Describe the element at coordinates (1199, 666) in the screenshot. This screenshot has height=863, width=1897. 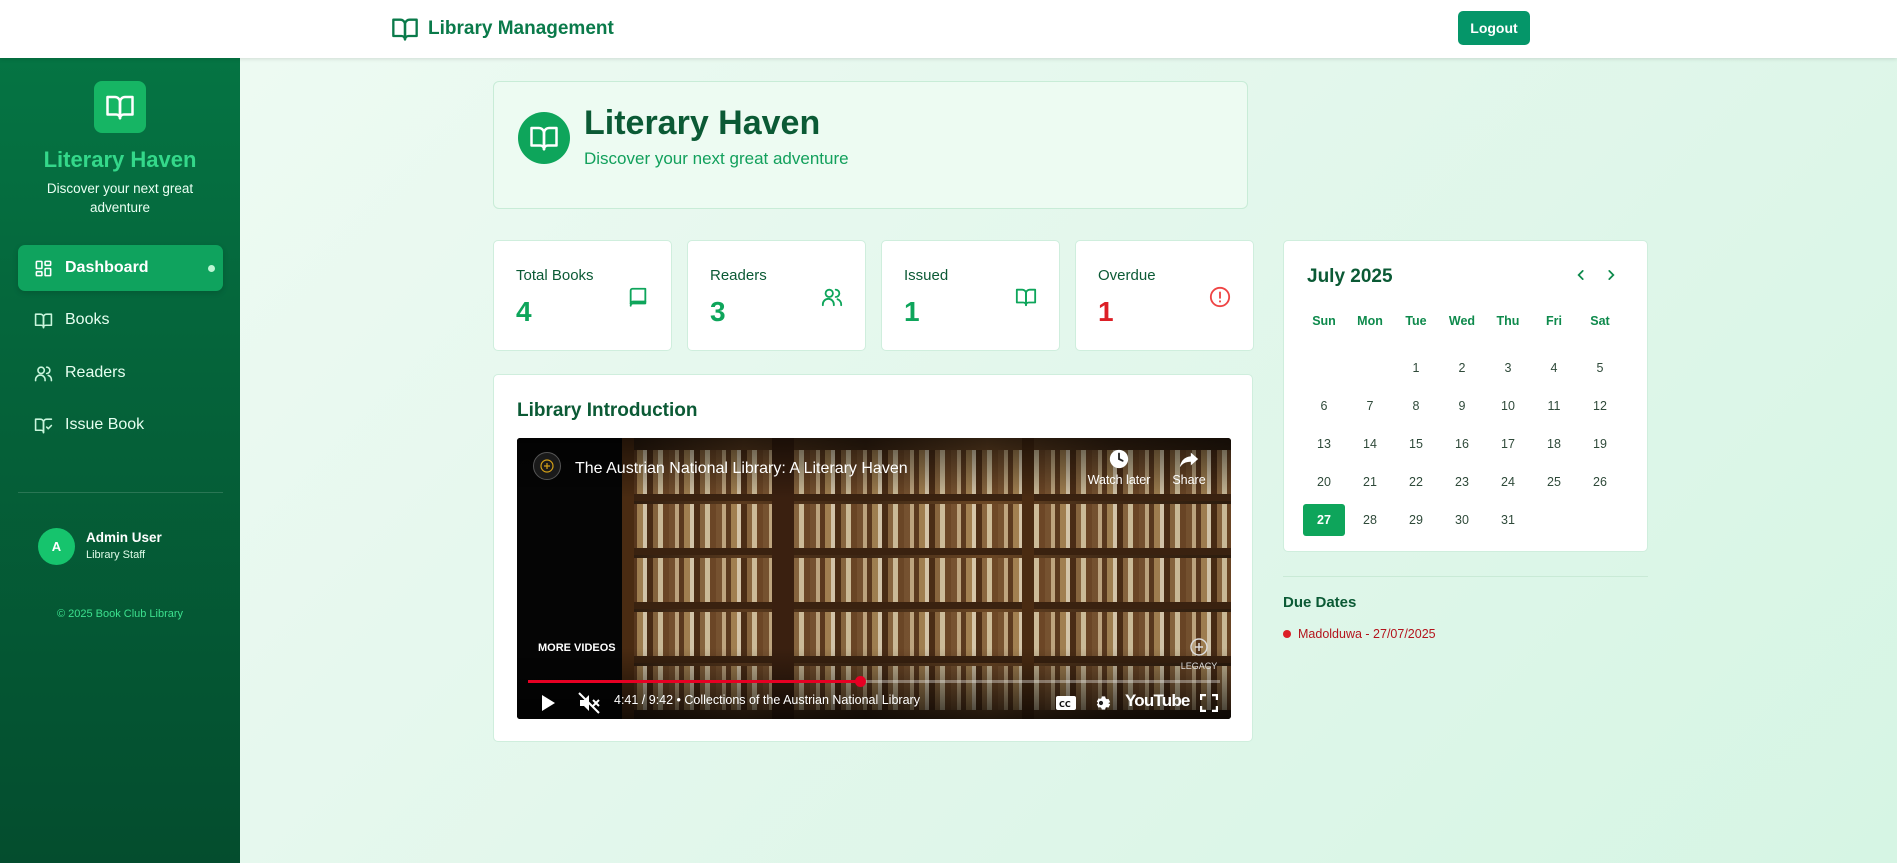
I see `watermark-text: LEGACY` at that location.